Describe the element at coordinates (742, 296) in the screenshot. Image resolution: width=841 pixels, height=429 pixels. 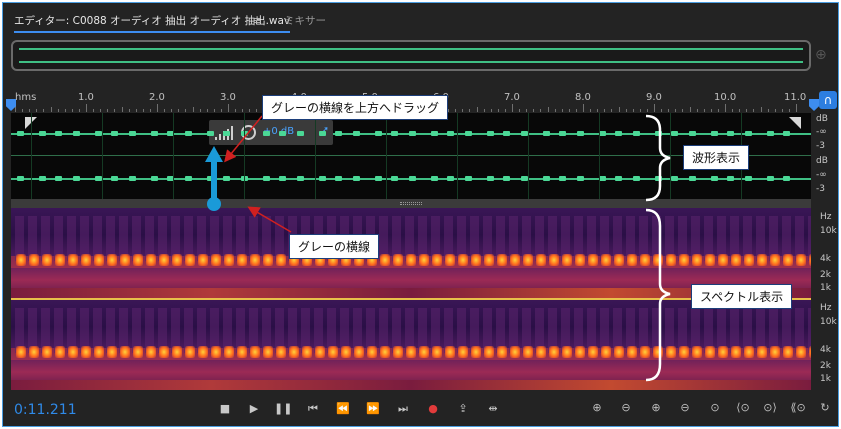
I see `callout-spectral-display: スペクトル表示` at that location.